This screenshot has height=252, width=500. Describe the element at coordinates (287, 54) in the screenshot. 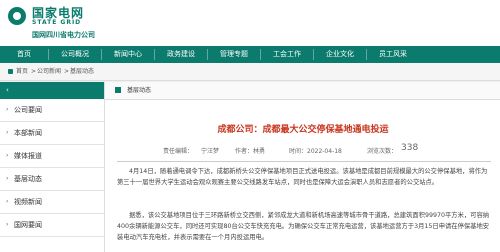

I see `nav-union-work: 工会工作` at that location.